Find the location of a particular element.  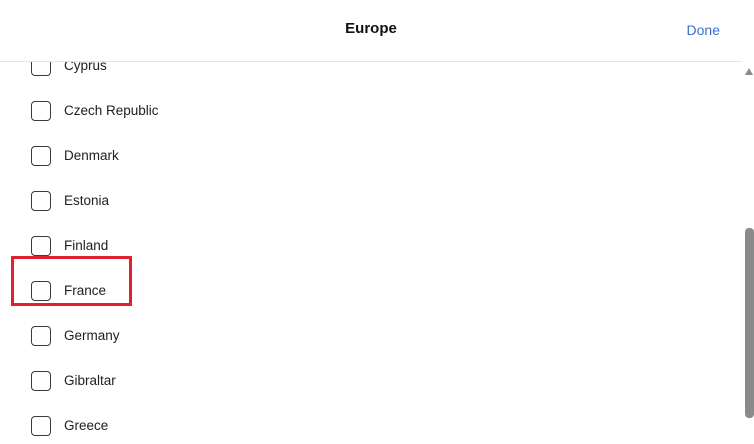

country-item-denmark: Denmark is located at coordinates (371, 157).